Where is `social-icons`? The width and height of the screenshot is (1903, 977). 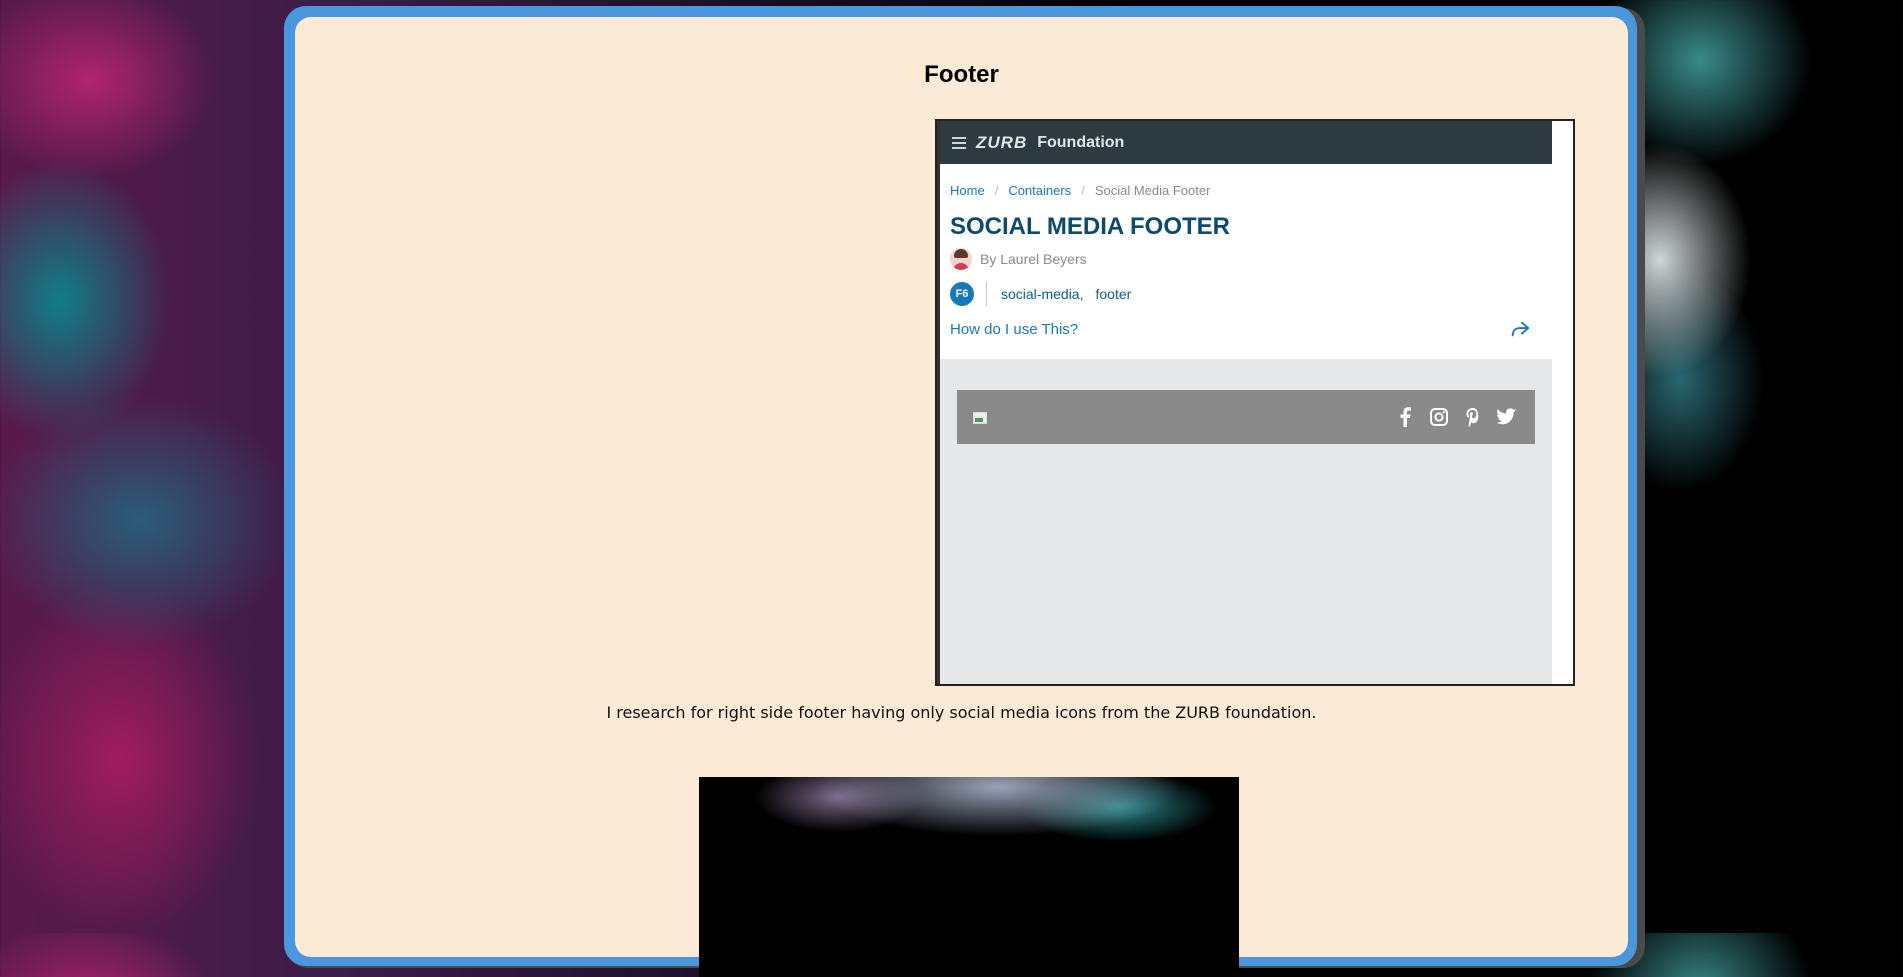 social-icons is located at coordinates (1456, 417).